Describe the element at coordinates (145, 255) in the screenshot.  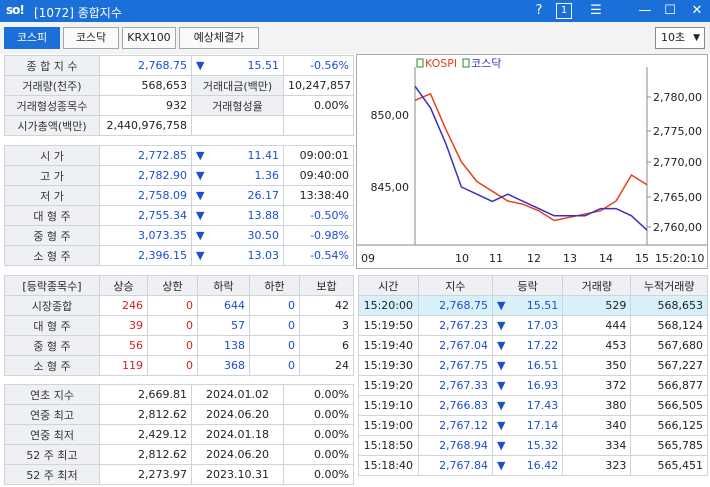
I see `price-value: 2,396.15` at that location.